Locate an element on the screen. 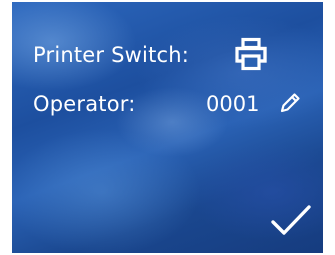  operator-label: Operator: is located at coordinates (84, 104).